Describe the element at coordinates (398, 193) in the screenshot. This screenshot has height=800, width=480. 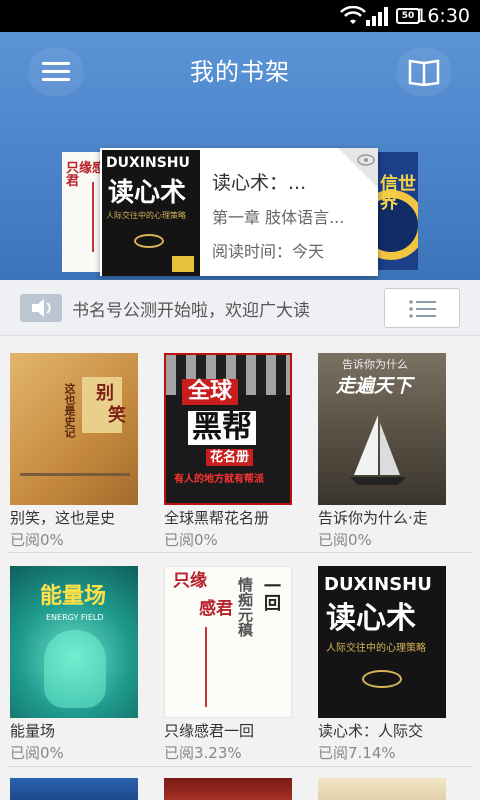
I see `cover-text: 信世界` at that location.